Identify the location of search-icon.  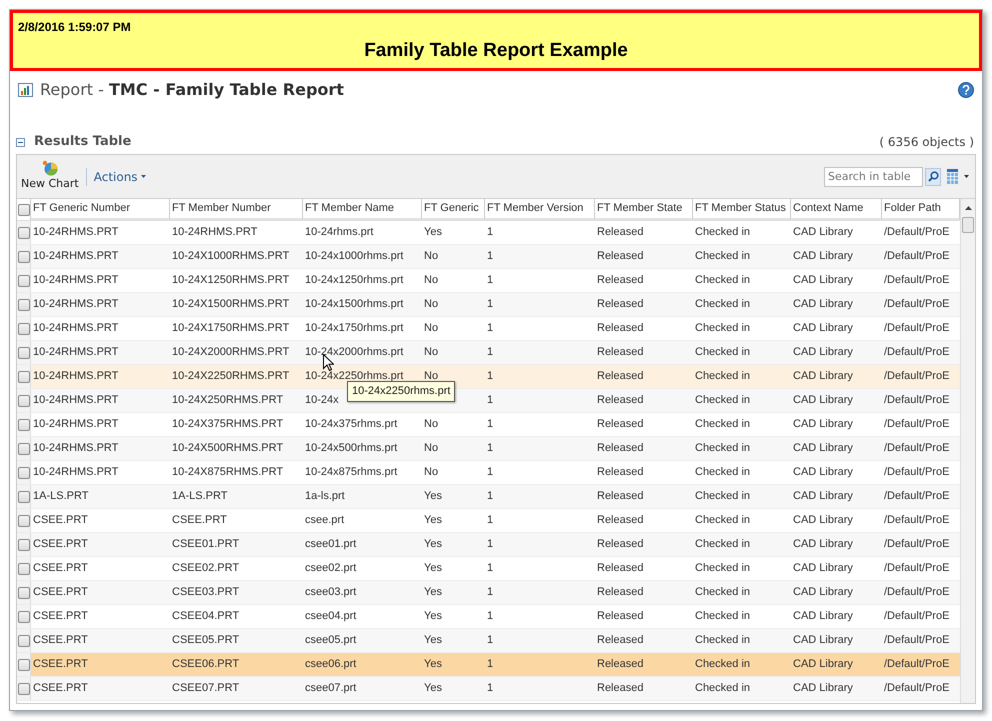
(933, 177).